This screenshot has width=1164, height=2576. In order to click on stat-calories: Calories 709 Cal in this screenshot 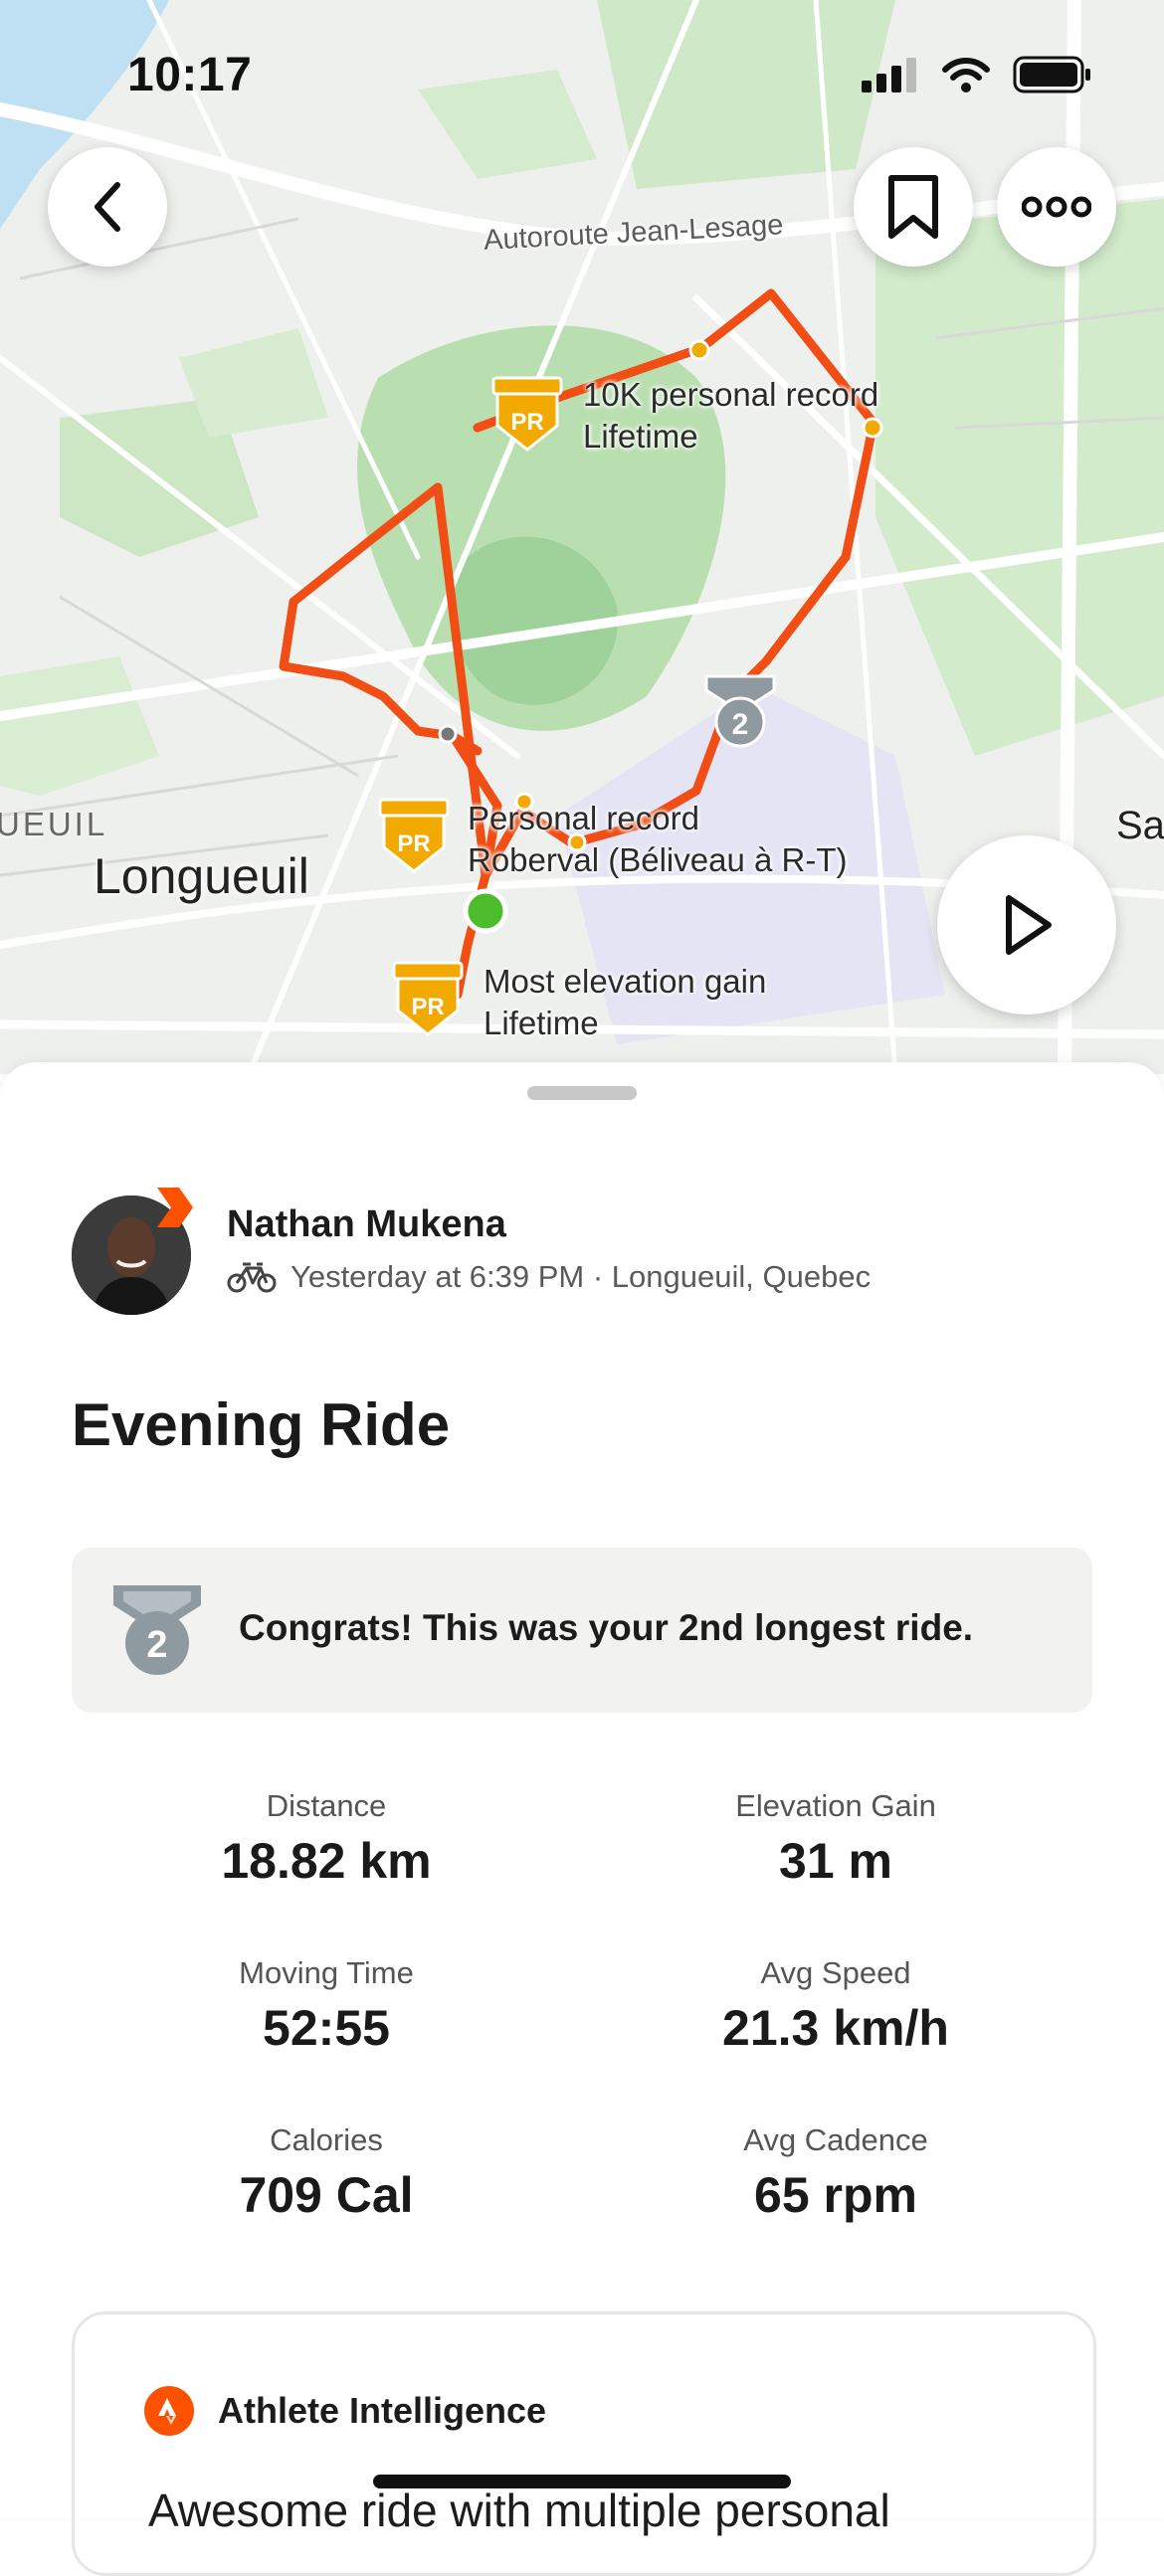, I will do `click(326, 2173)`.